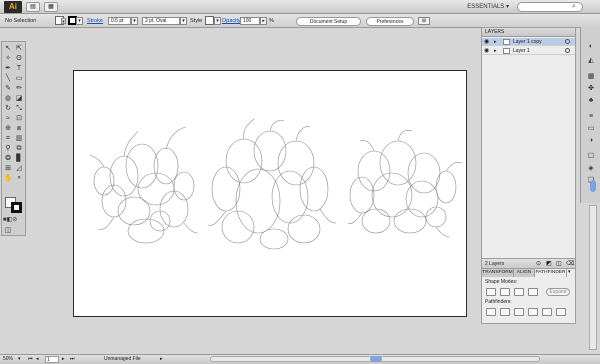 This screenshot has width=600, height=364. Describe the element at coordinates (591, 169) in the screenshot. I see `graphic-styles-panel-icon: ◈` at that location.